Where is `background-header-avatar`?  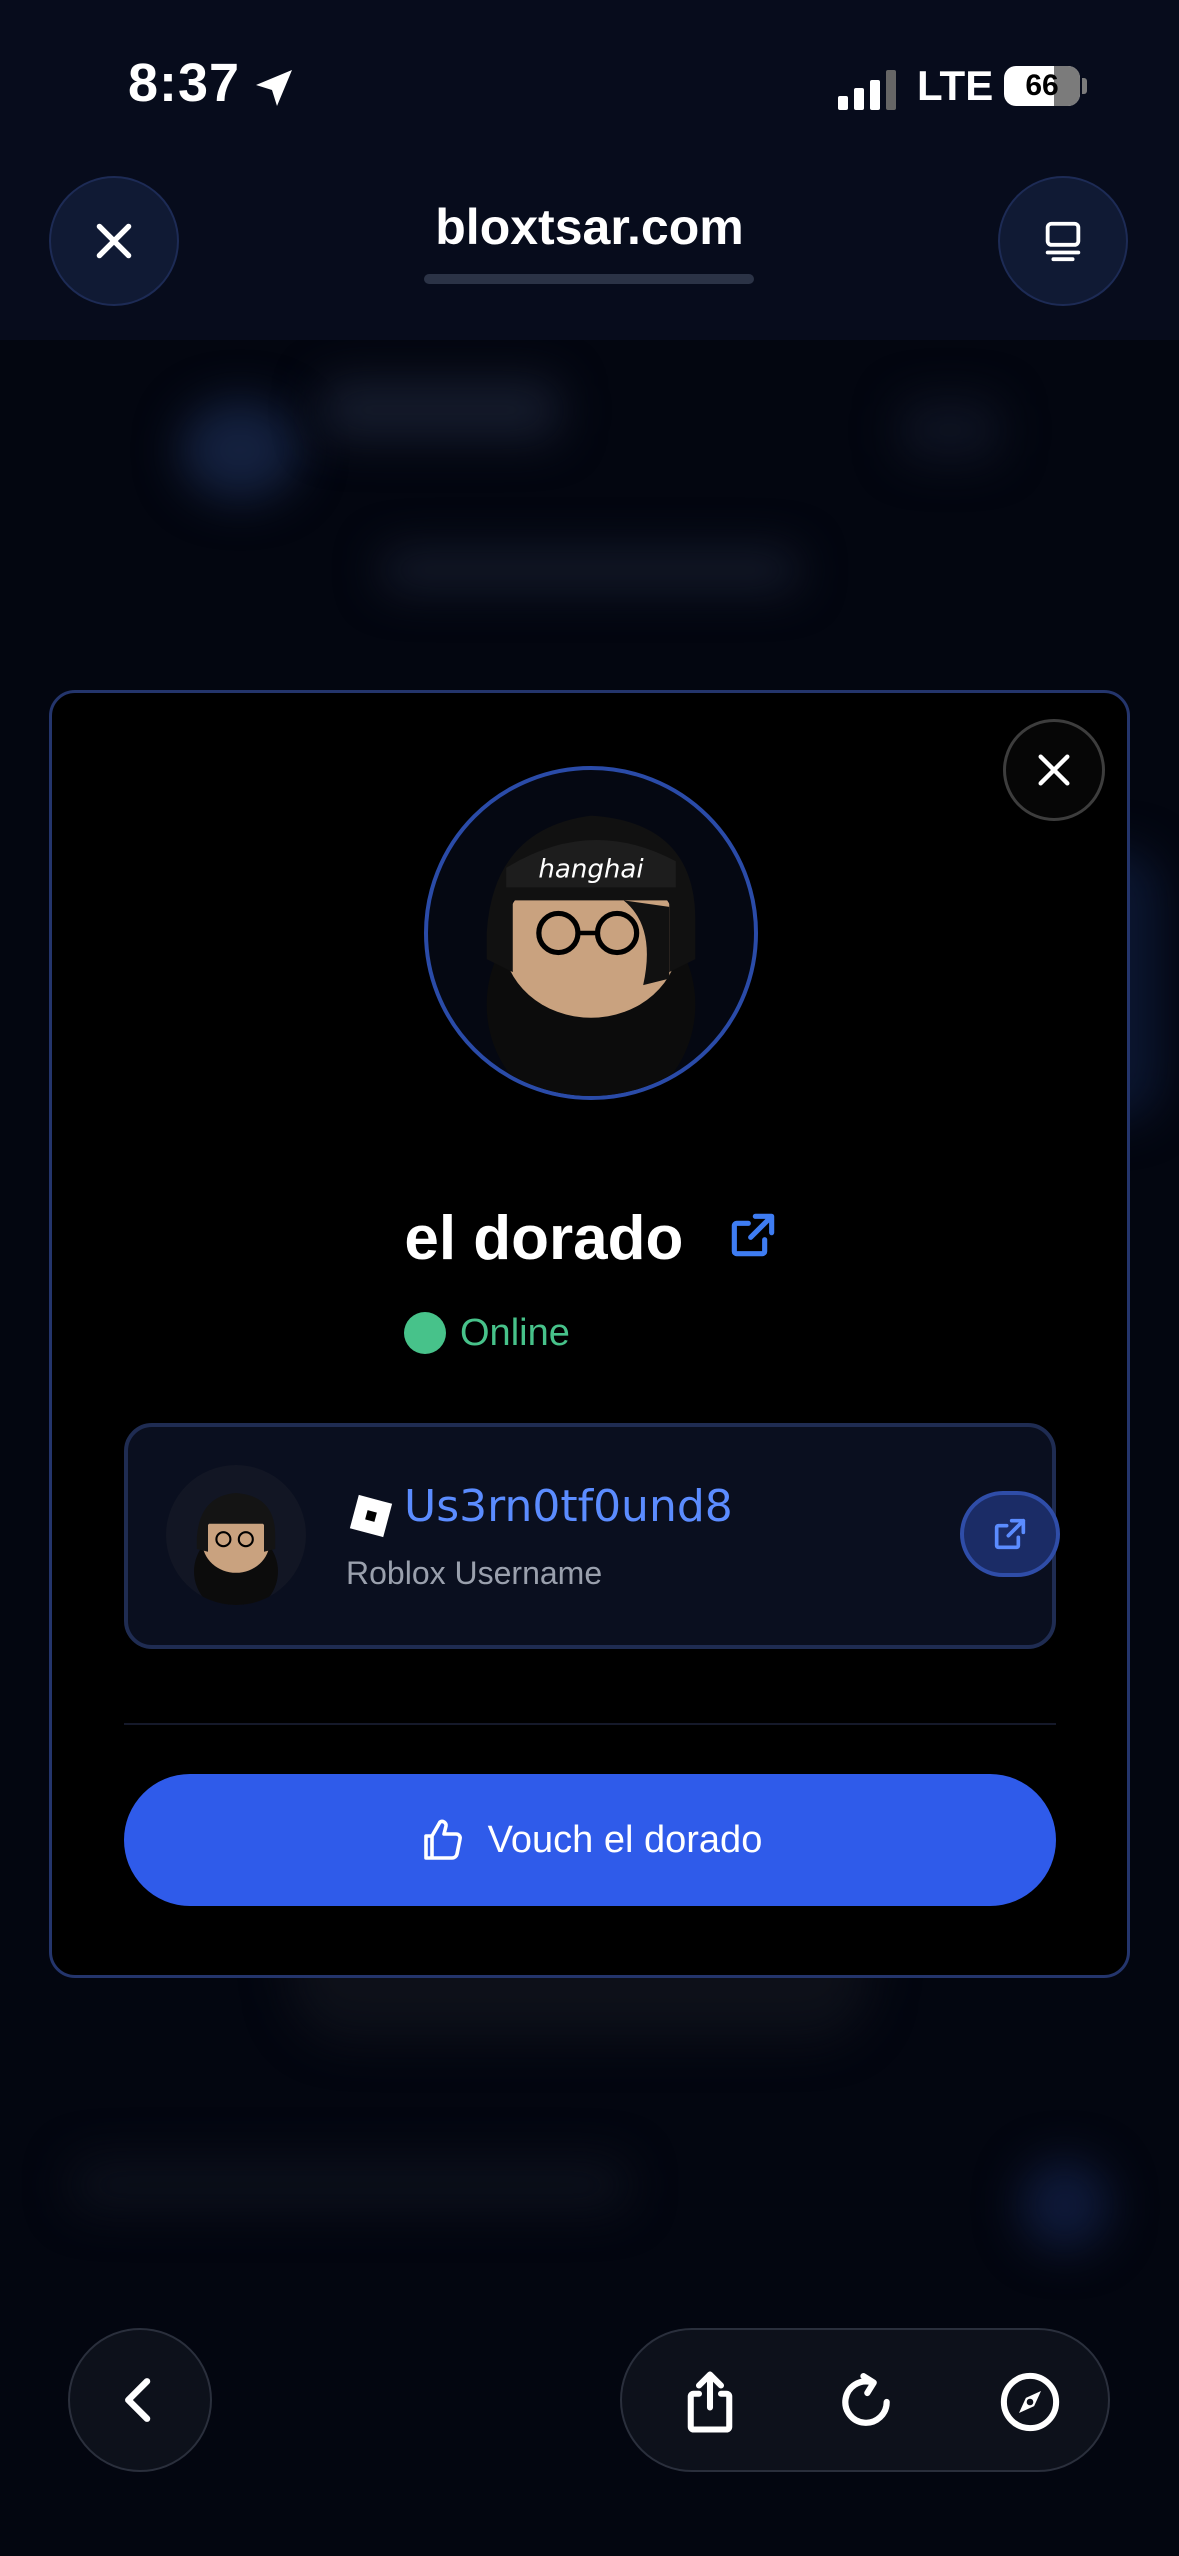
background-header-avatar is located at coordinates (240, 450).